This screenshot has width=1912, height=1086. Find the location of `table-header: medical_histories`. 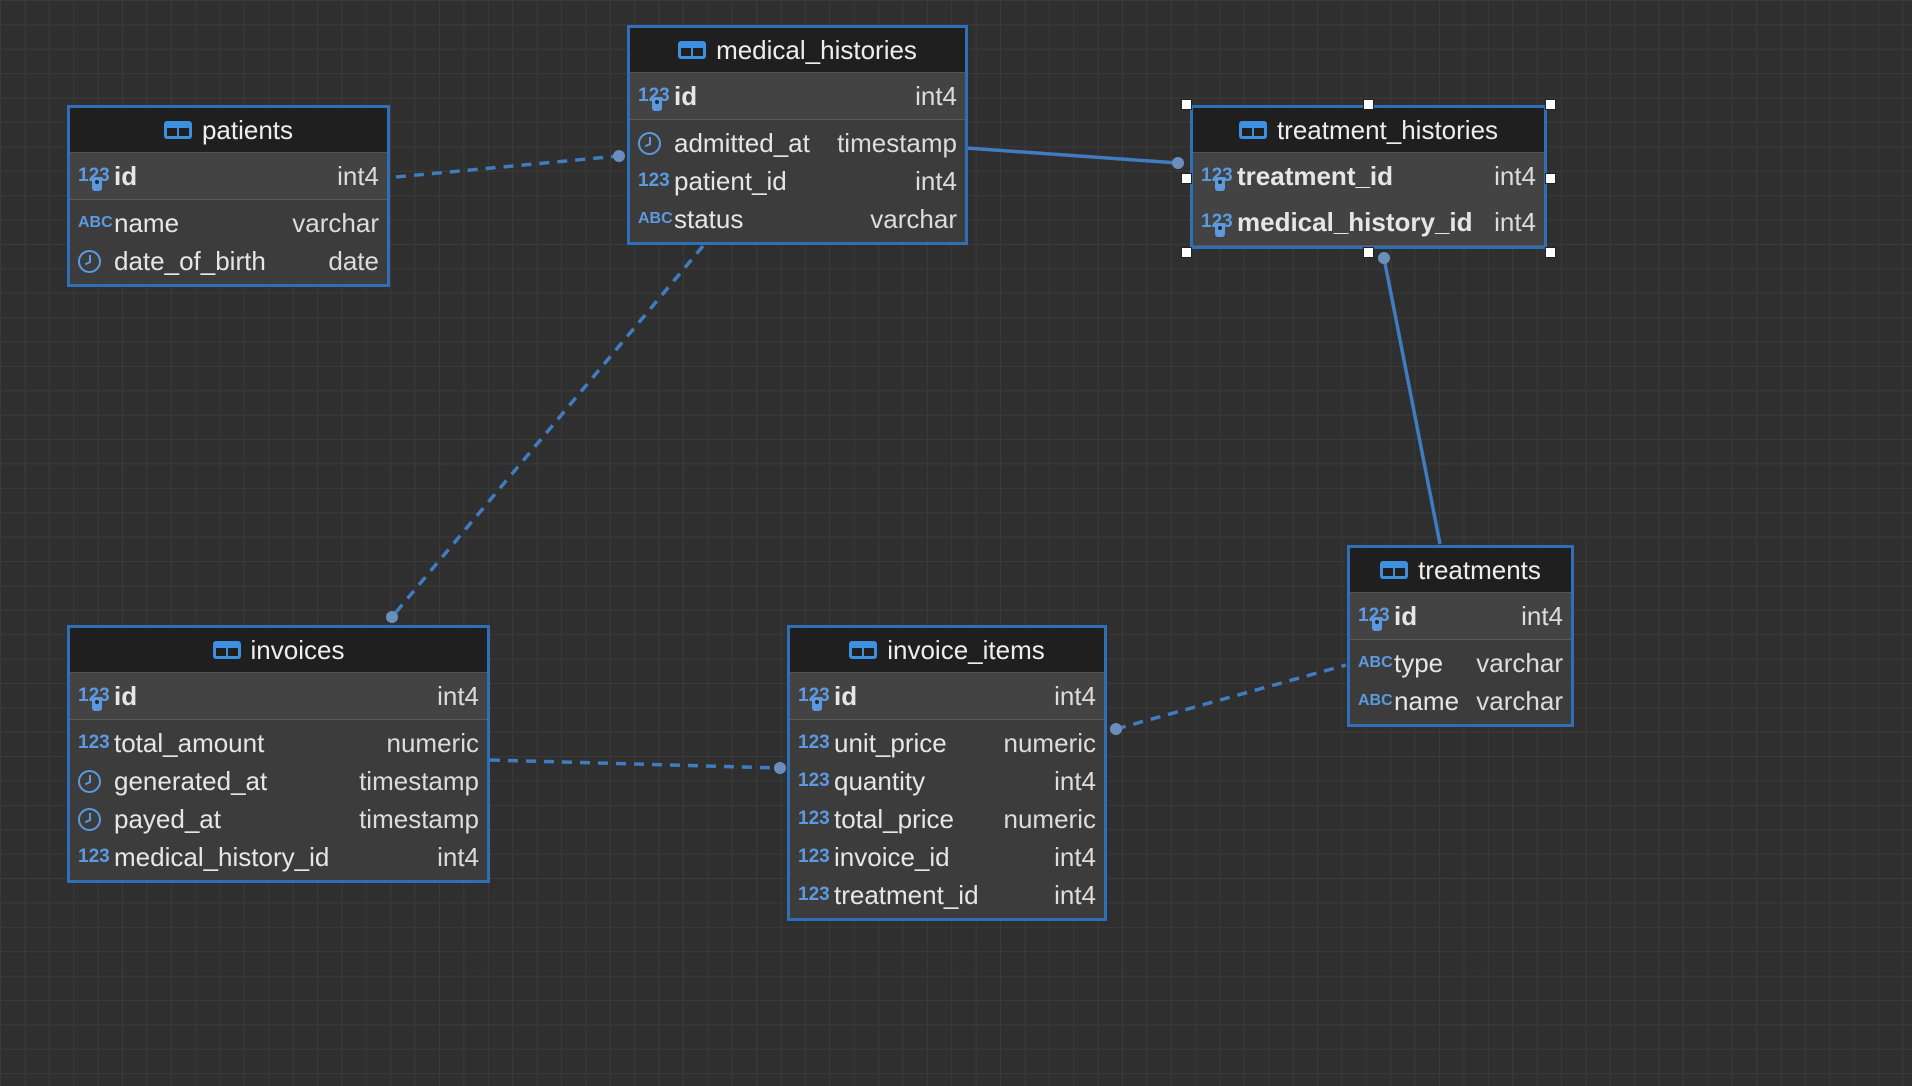

table-header: medical_histories is located at coordinates (797, 50).